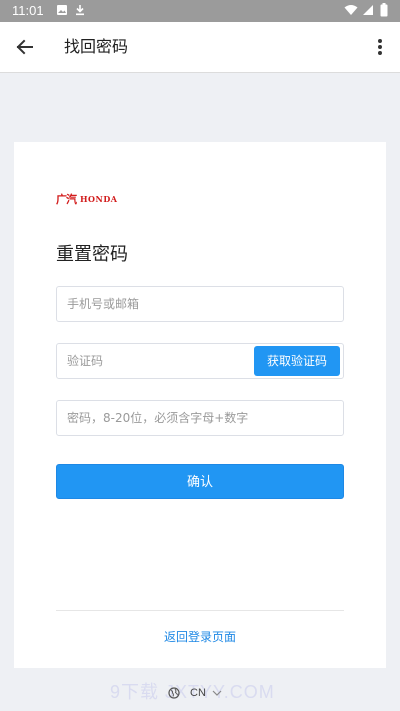 The width and height of the screenshot is (400, 711). I want to click on globe-icon, so click(174, 693).